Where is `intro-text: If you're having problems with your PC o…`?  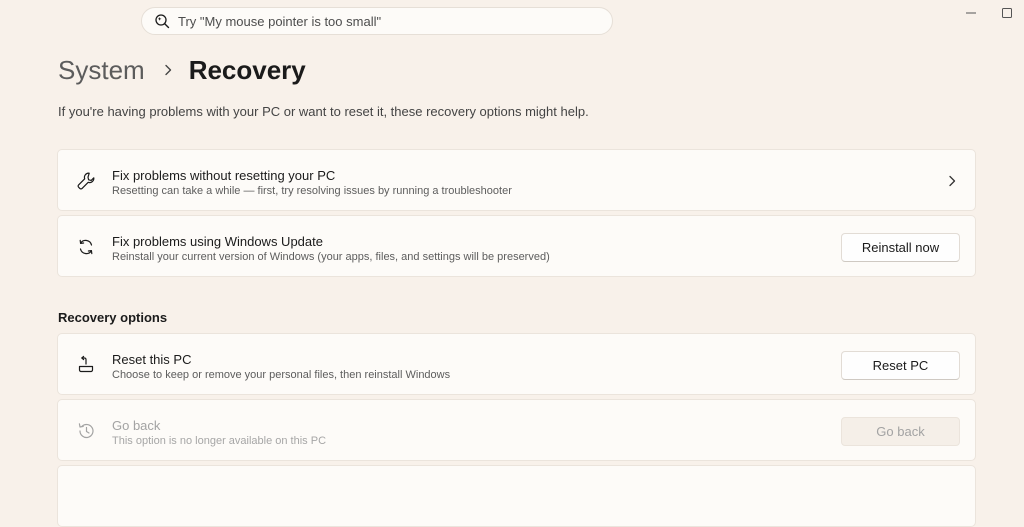
intro-text: If you're having problems with your PC o… is located at coordinates (323, 111).